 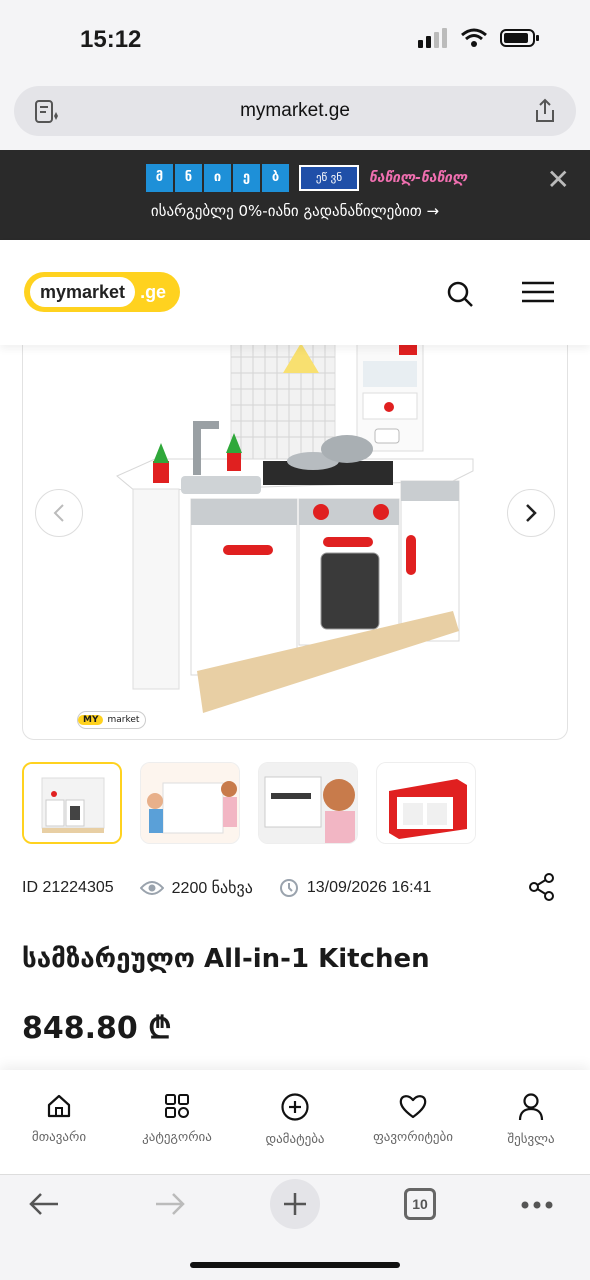 What do you see at coordinates (295, 40) in the screenshot?
I see `status-bar: 15:12` at bounding box center [295, 40].